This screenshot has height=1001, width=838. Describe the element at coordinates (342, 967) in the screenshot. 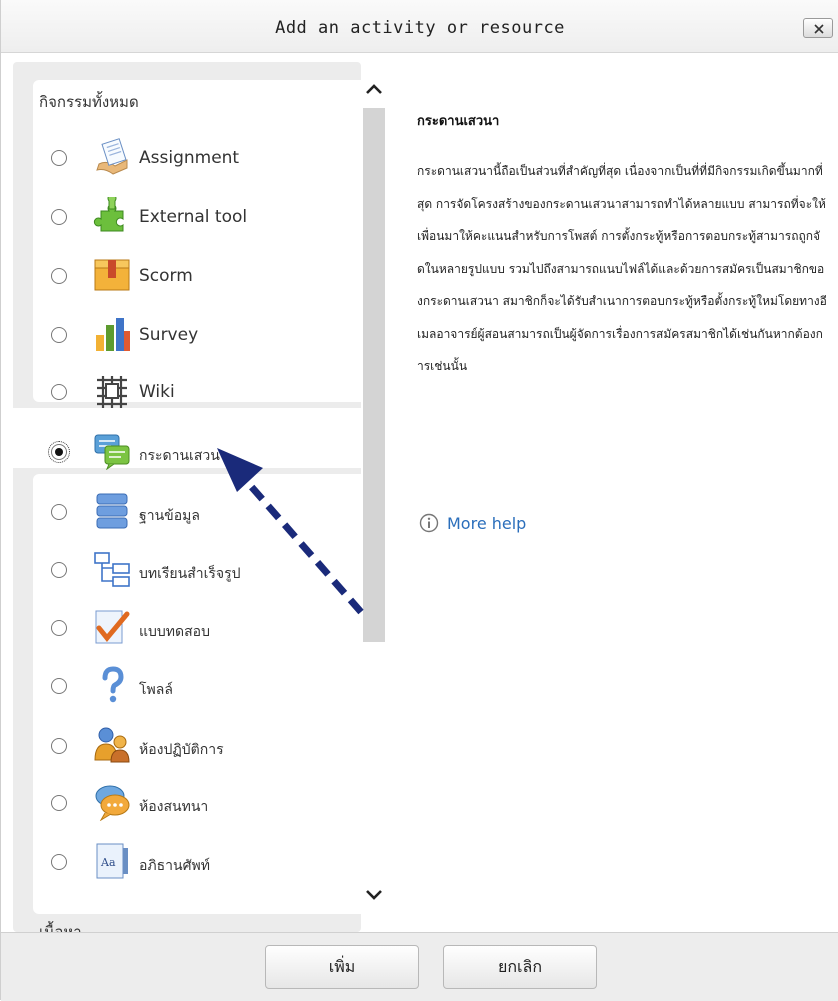

I see `add-button: เพิ่ม` at that location.